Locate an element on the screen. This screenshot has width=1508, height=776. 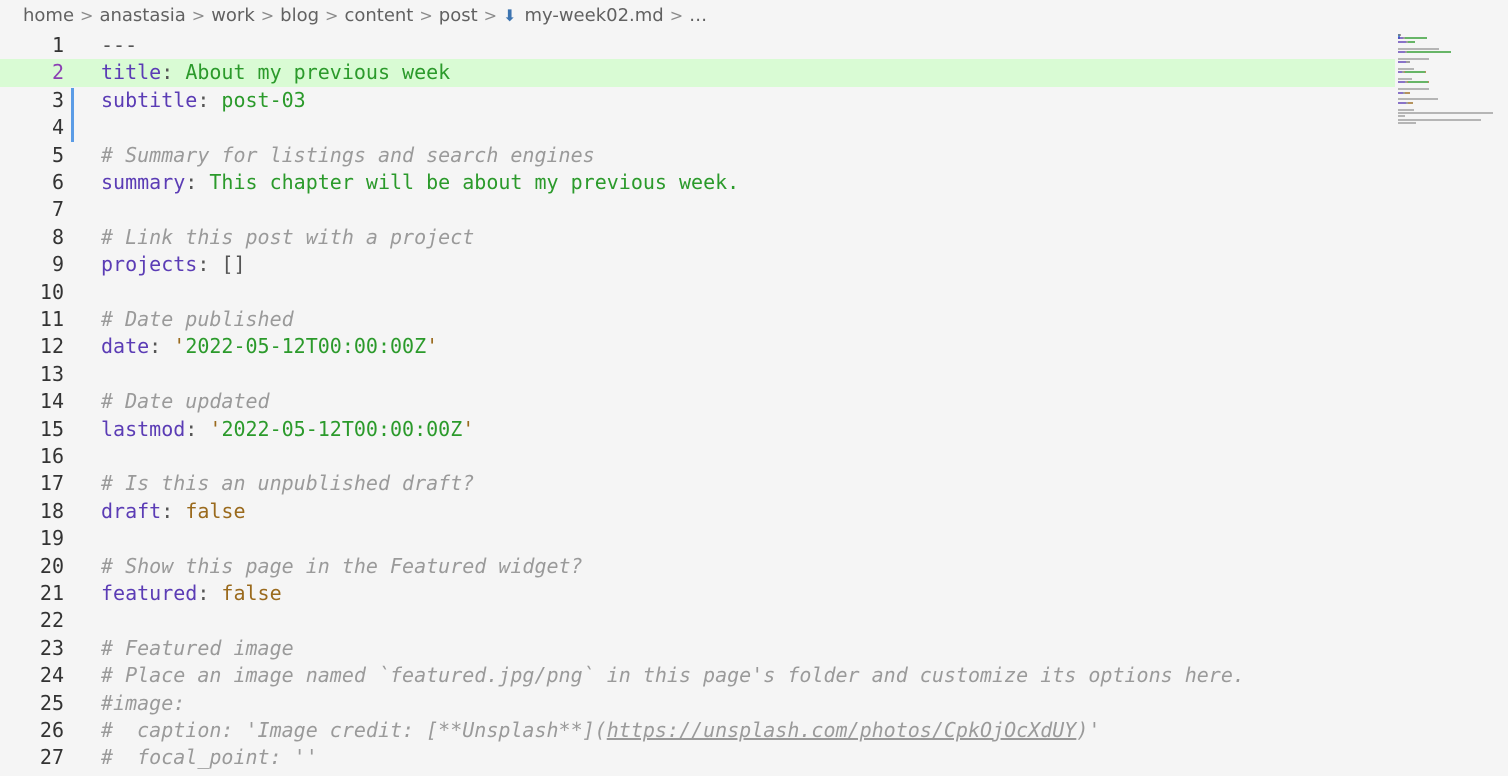
code-line: 7 is located at coordinates (697, 209).